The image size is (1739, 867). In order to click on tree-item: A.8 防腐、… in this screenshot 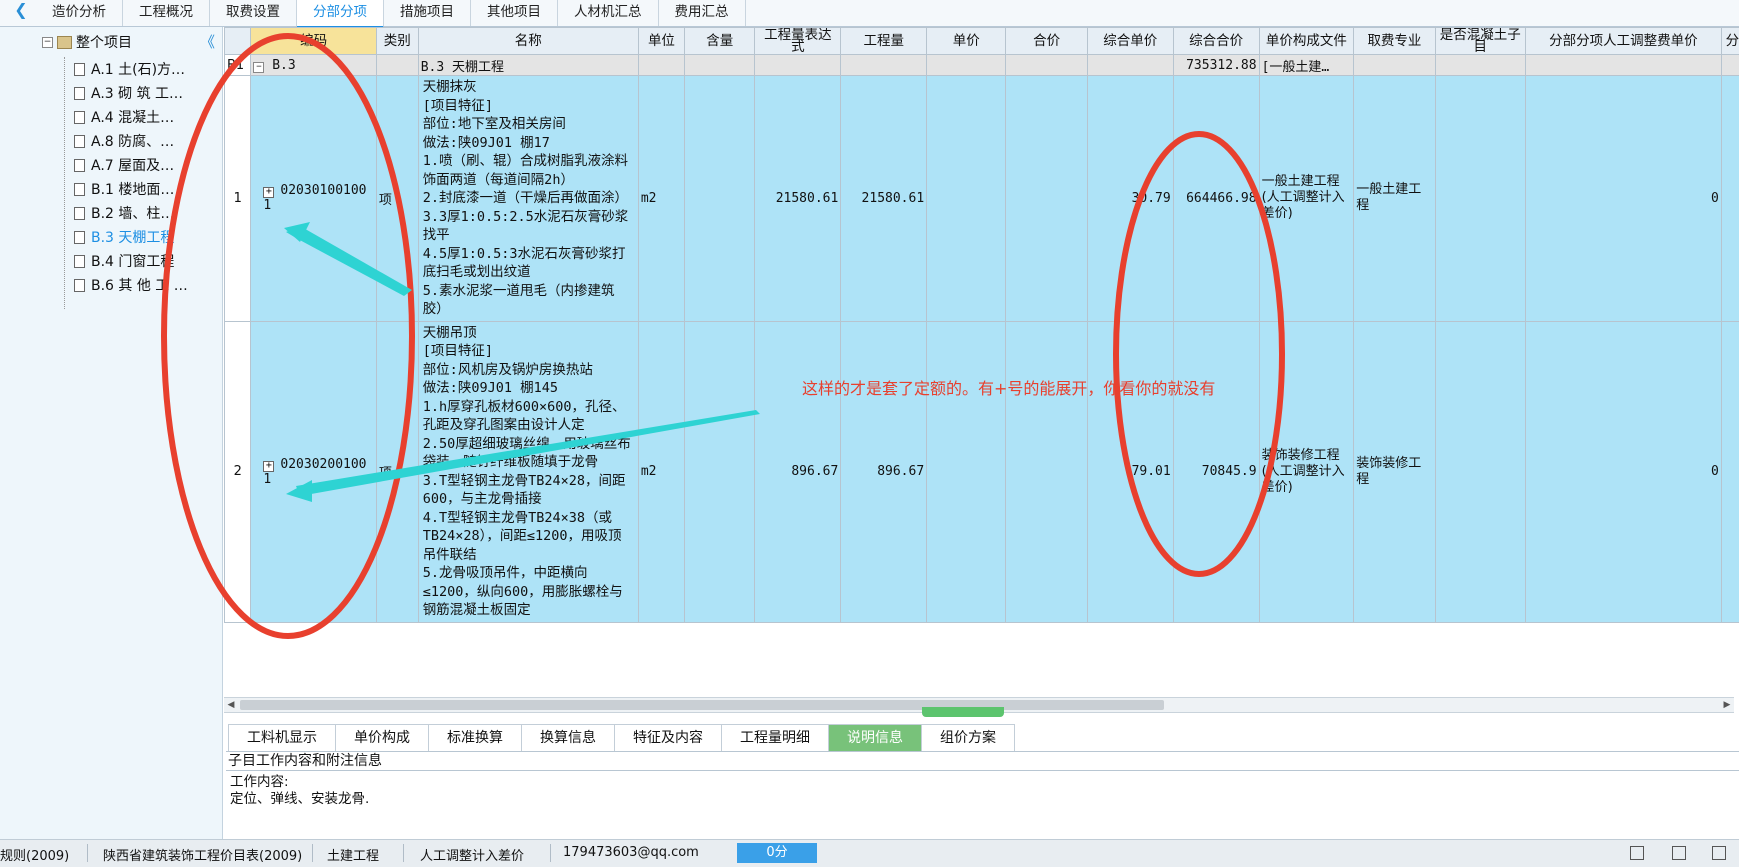, I will do `click(131, 141)`.